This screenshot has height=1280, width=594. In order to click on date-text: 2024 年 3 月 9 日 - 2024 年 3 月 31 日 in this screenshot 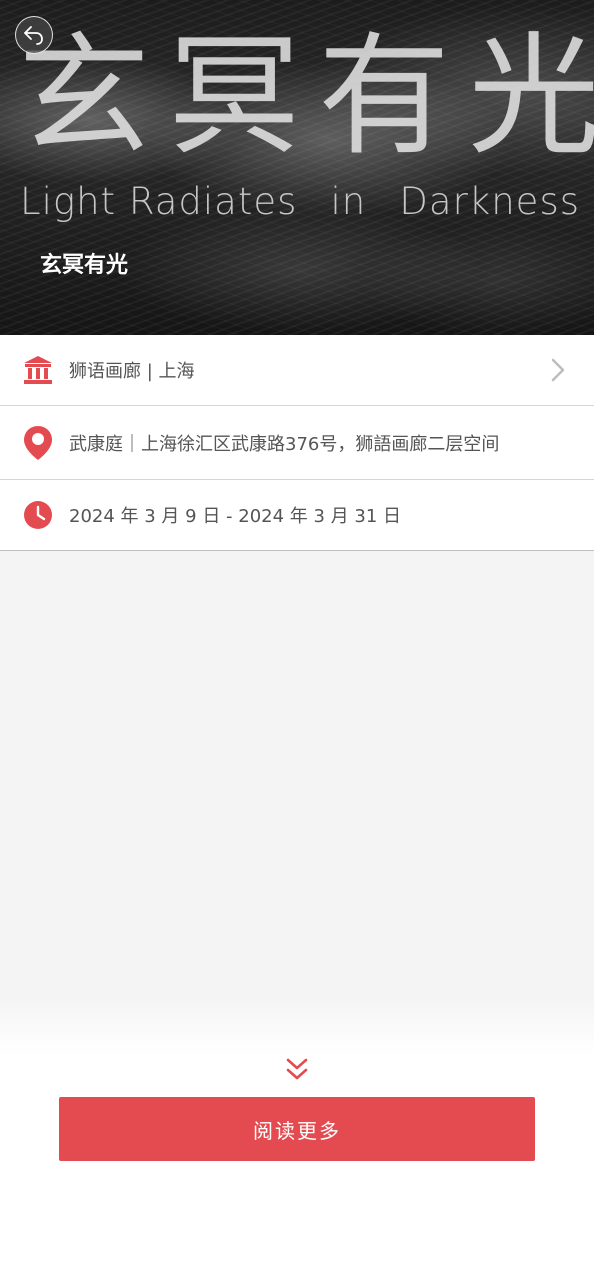, I will do `click(235, 516)`.